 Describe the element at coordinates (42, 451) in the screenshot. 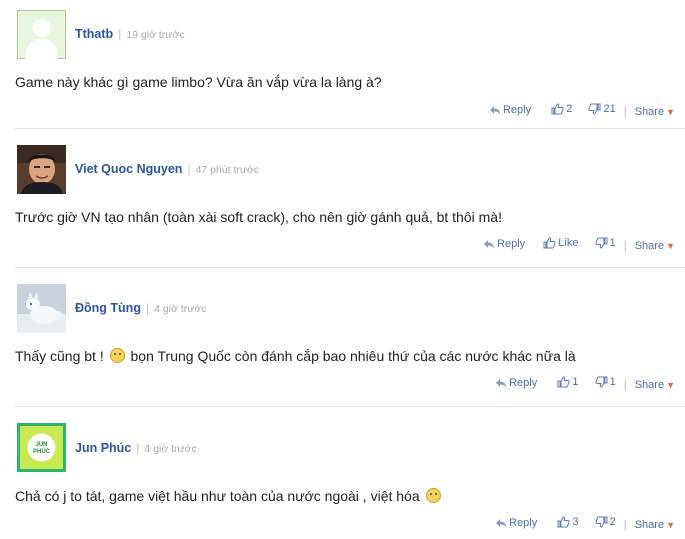

I see `svg-text: PHÚC` at that location.